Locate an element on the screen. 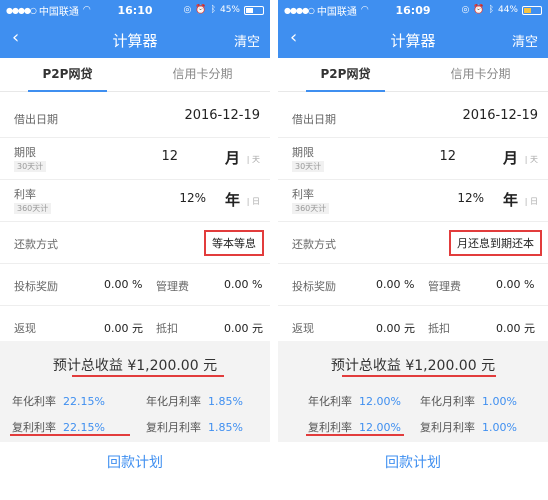 The image size is (548, 500). annual-month-rate: 年化月利率 1.85% is located at coordinates (194, 401).